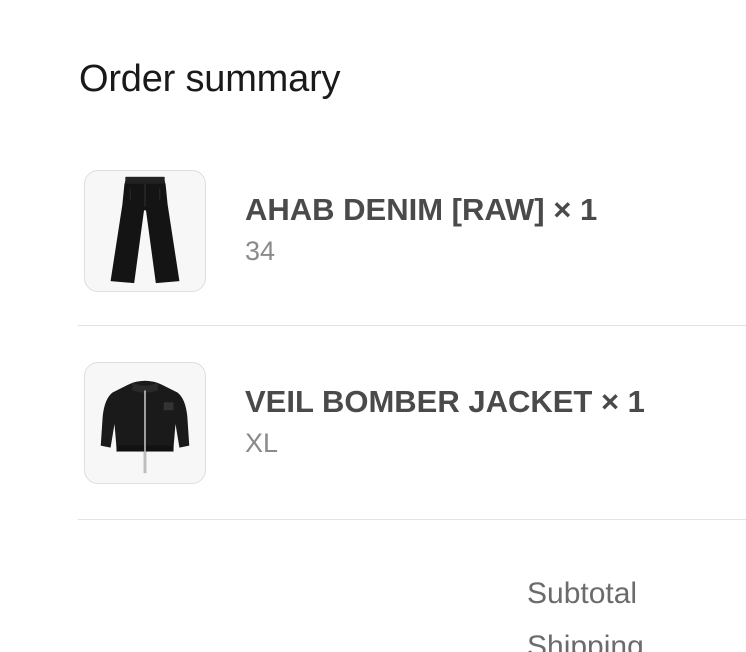 This screenshot has height=652, width=746. I want to click on order-summary-title: Order summary, so click(210, 79).